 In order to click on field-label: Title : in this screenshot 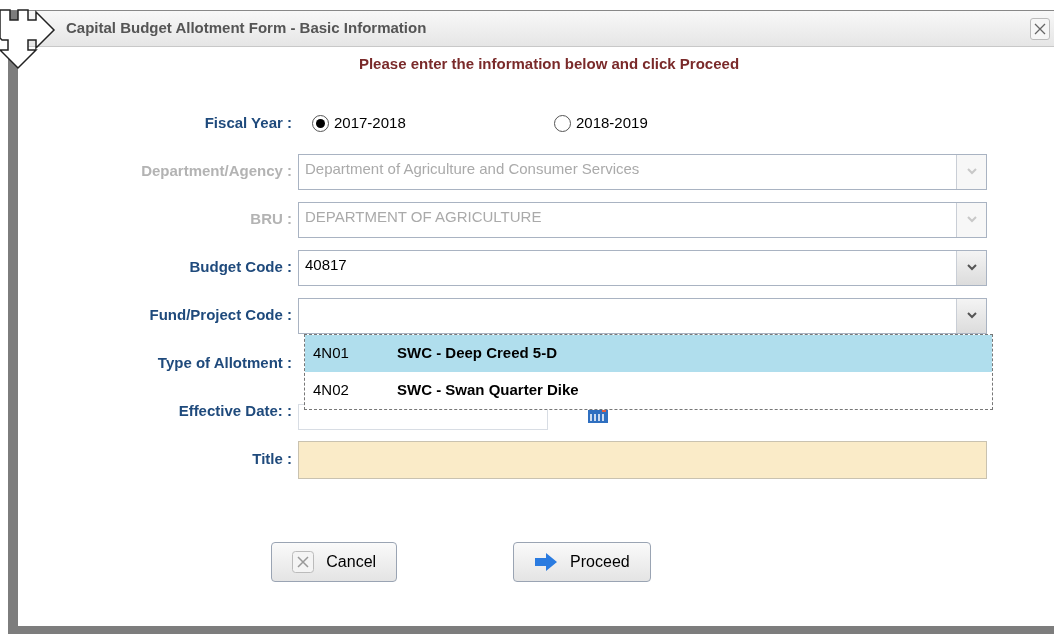, I will do `click(272, 459)`.